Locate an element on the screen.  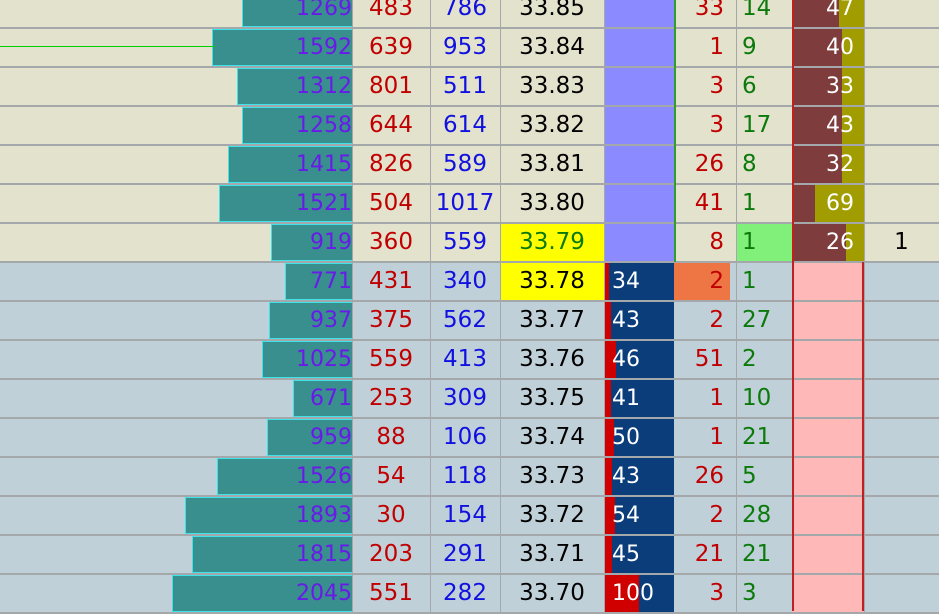
ladder-row: 1592 639 953 33.84 1 9 40 is located at coordinates (469, 48).